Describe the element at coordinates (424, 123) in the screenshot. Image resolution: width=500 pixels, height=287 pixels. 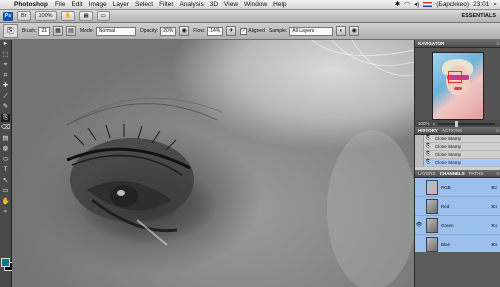
I see `navigator-zoom-value: 100%` at that location.